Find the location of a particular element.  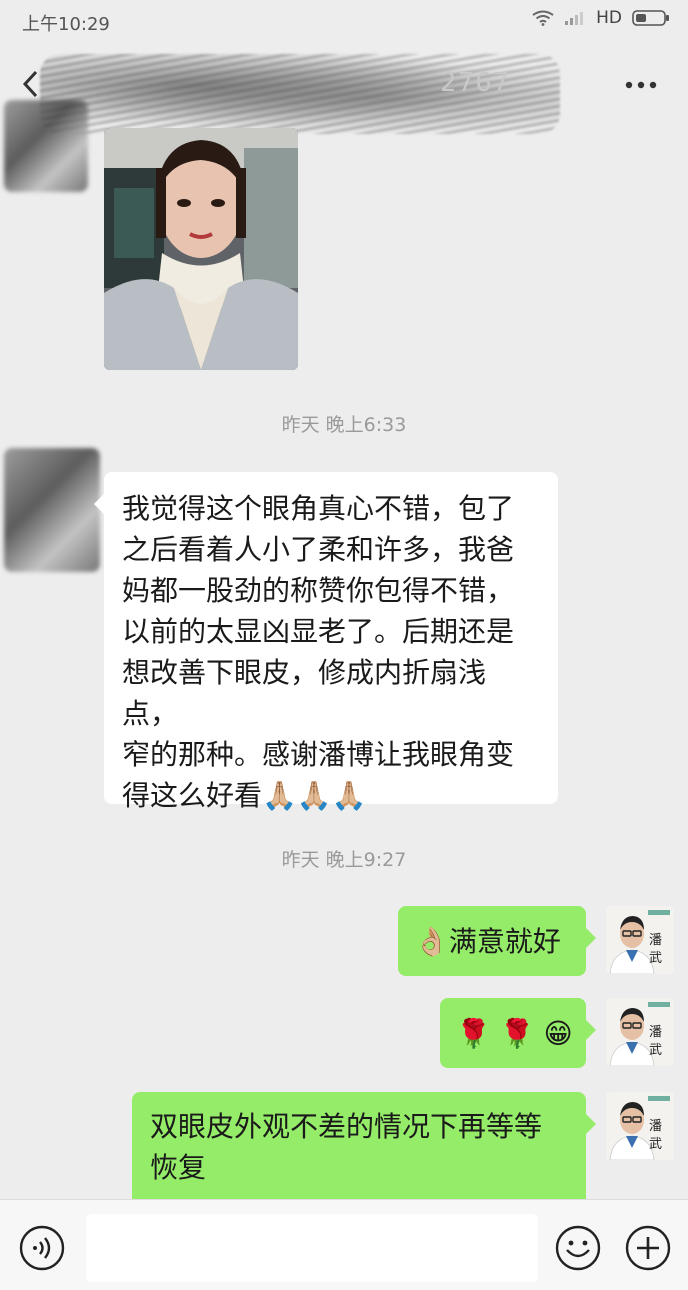

signal-icon is located at coordinates (574, 18).